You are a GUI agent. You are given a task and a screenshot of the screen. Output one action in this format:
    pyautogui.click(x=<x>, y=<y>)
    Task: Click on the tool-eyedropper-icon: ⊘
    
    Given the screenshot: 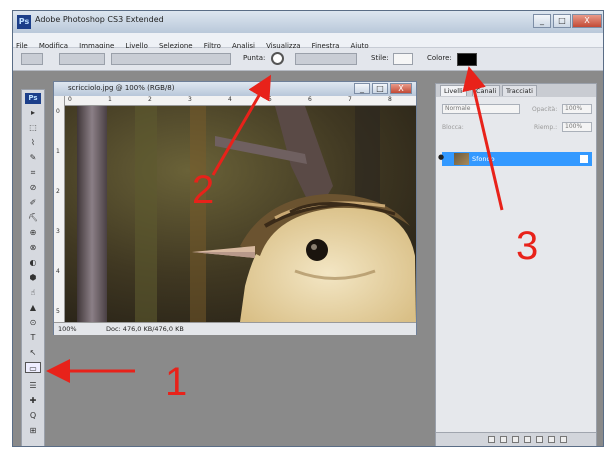 What is the action you would take?
    pyautogui.click(x=33, y=187)
    